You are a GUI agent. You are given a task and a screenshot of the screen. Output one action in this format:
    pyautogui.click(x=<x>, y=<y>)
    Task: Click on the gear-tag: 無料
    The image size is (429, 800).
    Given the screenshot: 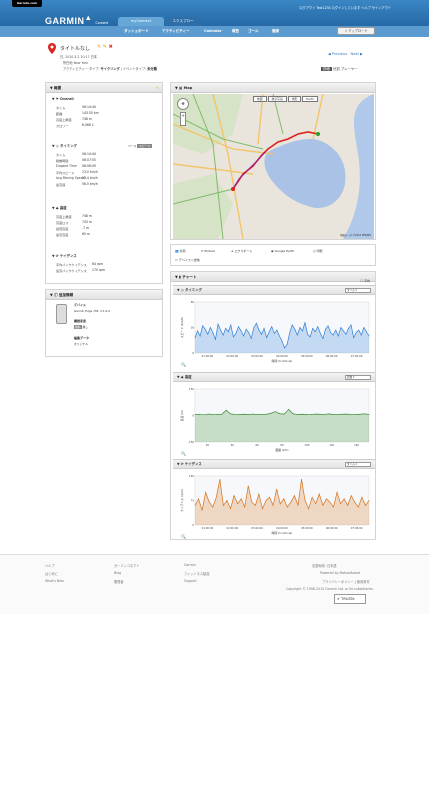 What is the action you would take?
    pyautogui.click(x=78, y=327)
    